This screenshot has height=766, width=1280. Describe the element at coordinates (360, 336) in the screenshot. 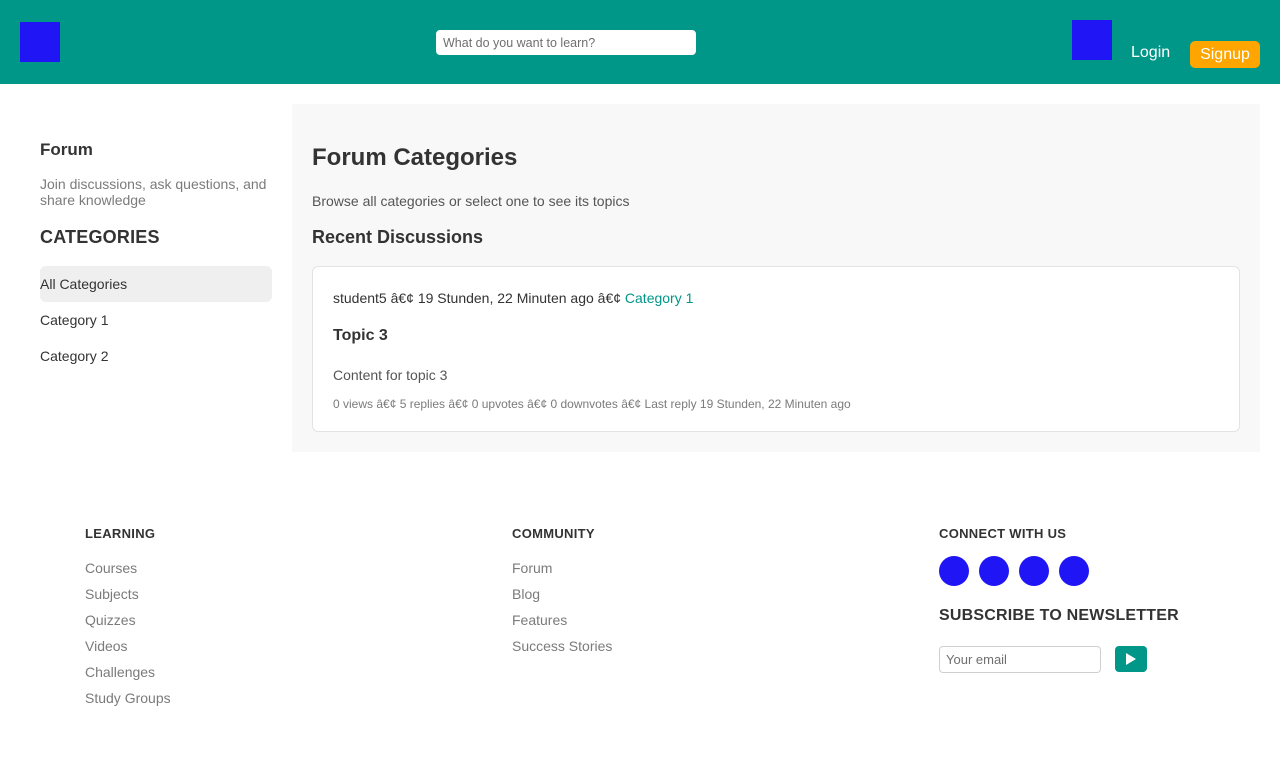

I see `discussion-title: Topic 3` at that location.